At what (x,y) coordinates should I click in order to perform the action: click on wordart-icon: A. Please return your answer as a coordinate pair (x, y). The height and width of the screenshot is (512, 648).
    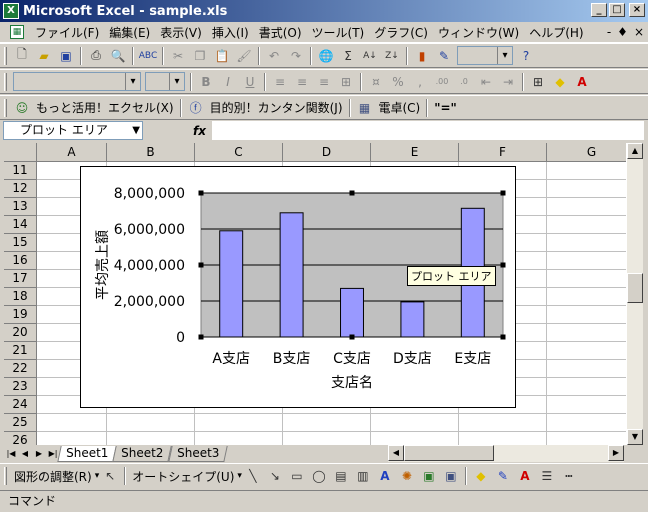
    Looking at the image, I should click on (385, 476).